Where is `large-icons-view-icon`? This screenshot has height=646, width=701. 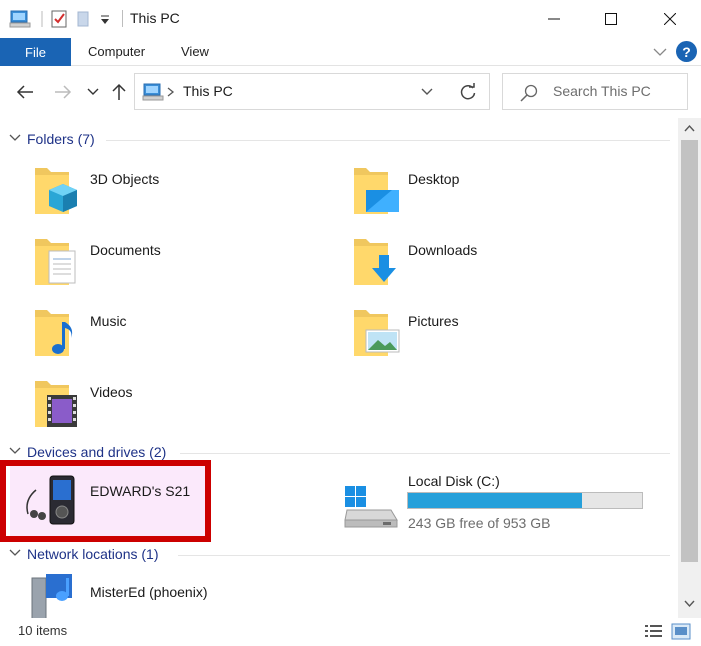
large-icons-view-icon is located at coordinates (681, 631).